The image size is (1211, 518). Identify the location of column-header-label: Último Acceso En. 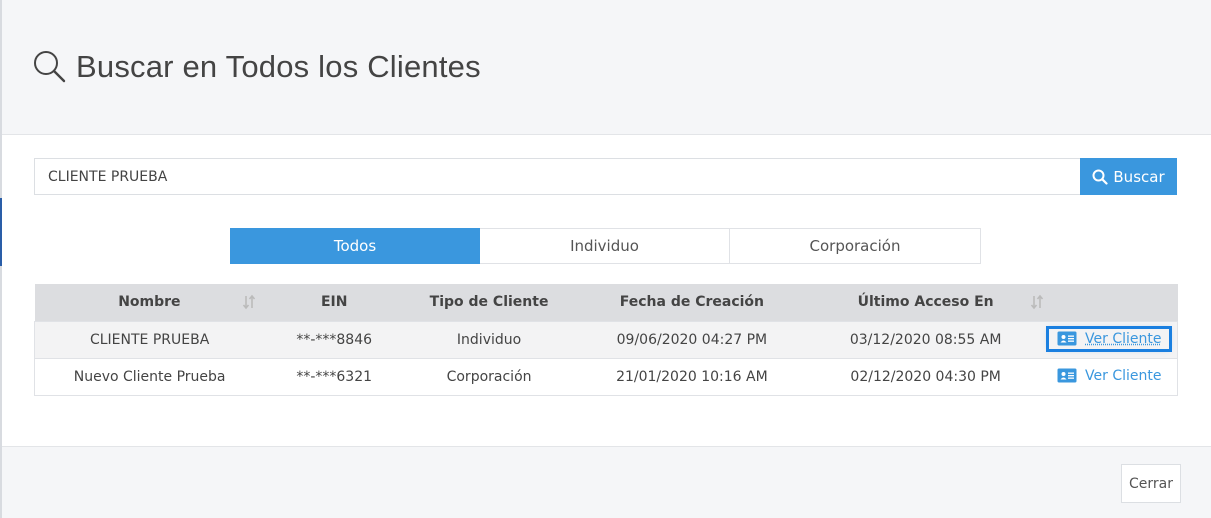
(925, 302).